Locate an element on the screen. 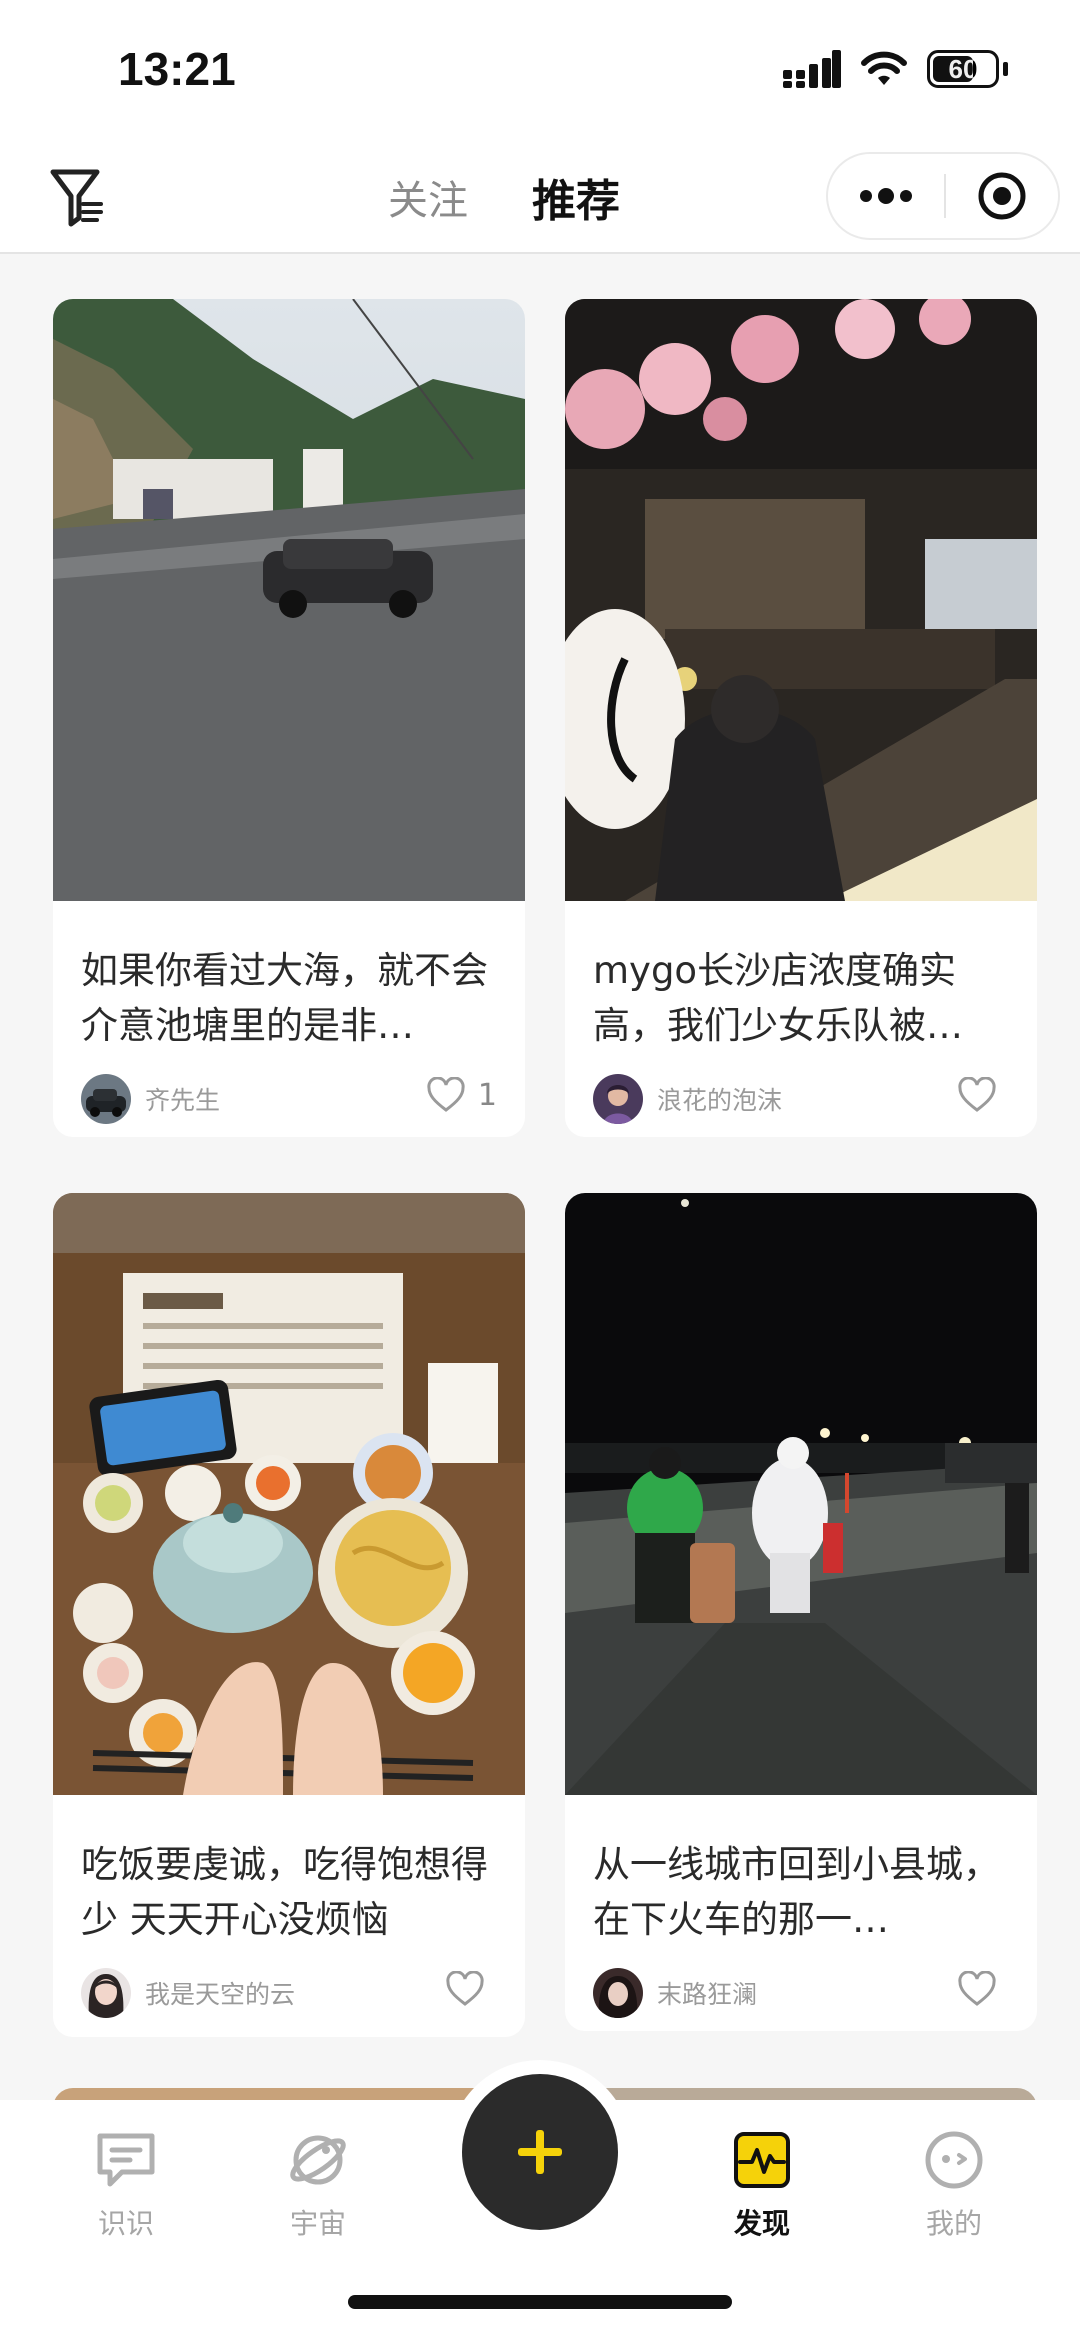 This screenshot has width=1080, height=2337. target-circle-icon is located at coordinates (1002, 196).